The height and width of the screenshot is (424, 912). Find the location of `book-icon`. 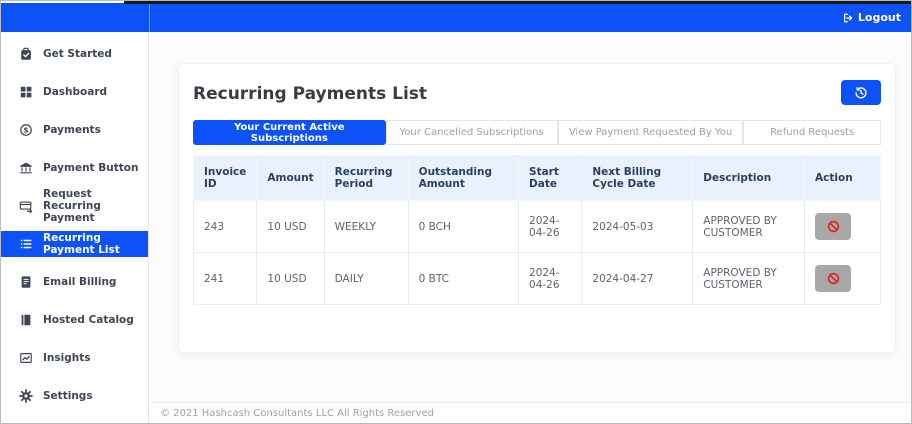

book-icon is located at coordinates (26, 320).